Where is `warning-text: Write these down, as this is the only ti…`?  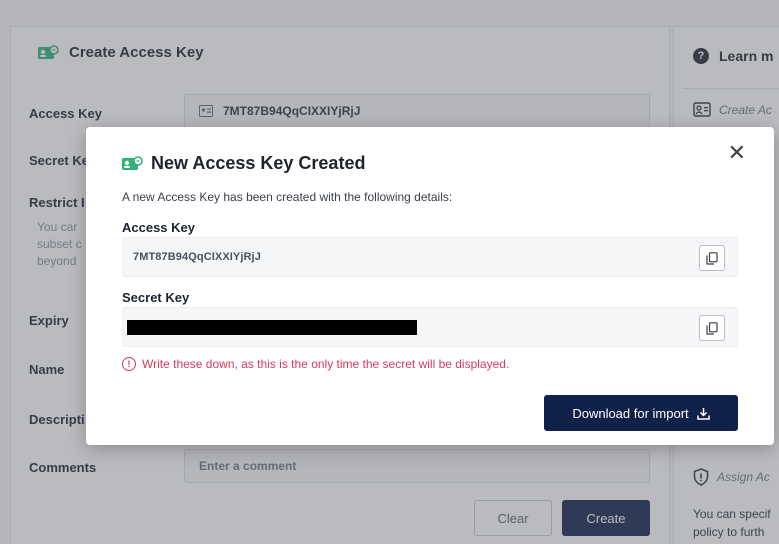 warning-text: Write these down, as this is the only ti… is located at coordinates (326, 364).